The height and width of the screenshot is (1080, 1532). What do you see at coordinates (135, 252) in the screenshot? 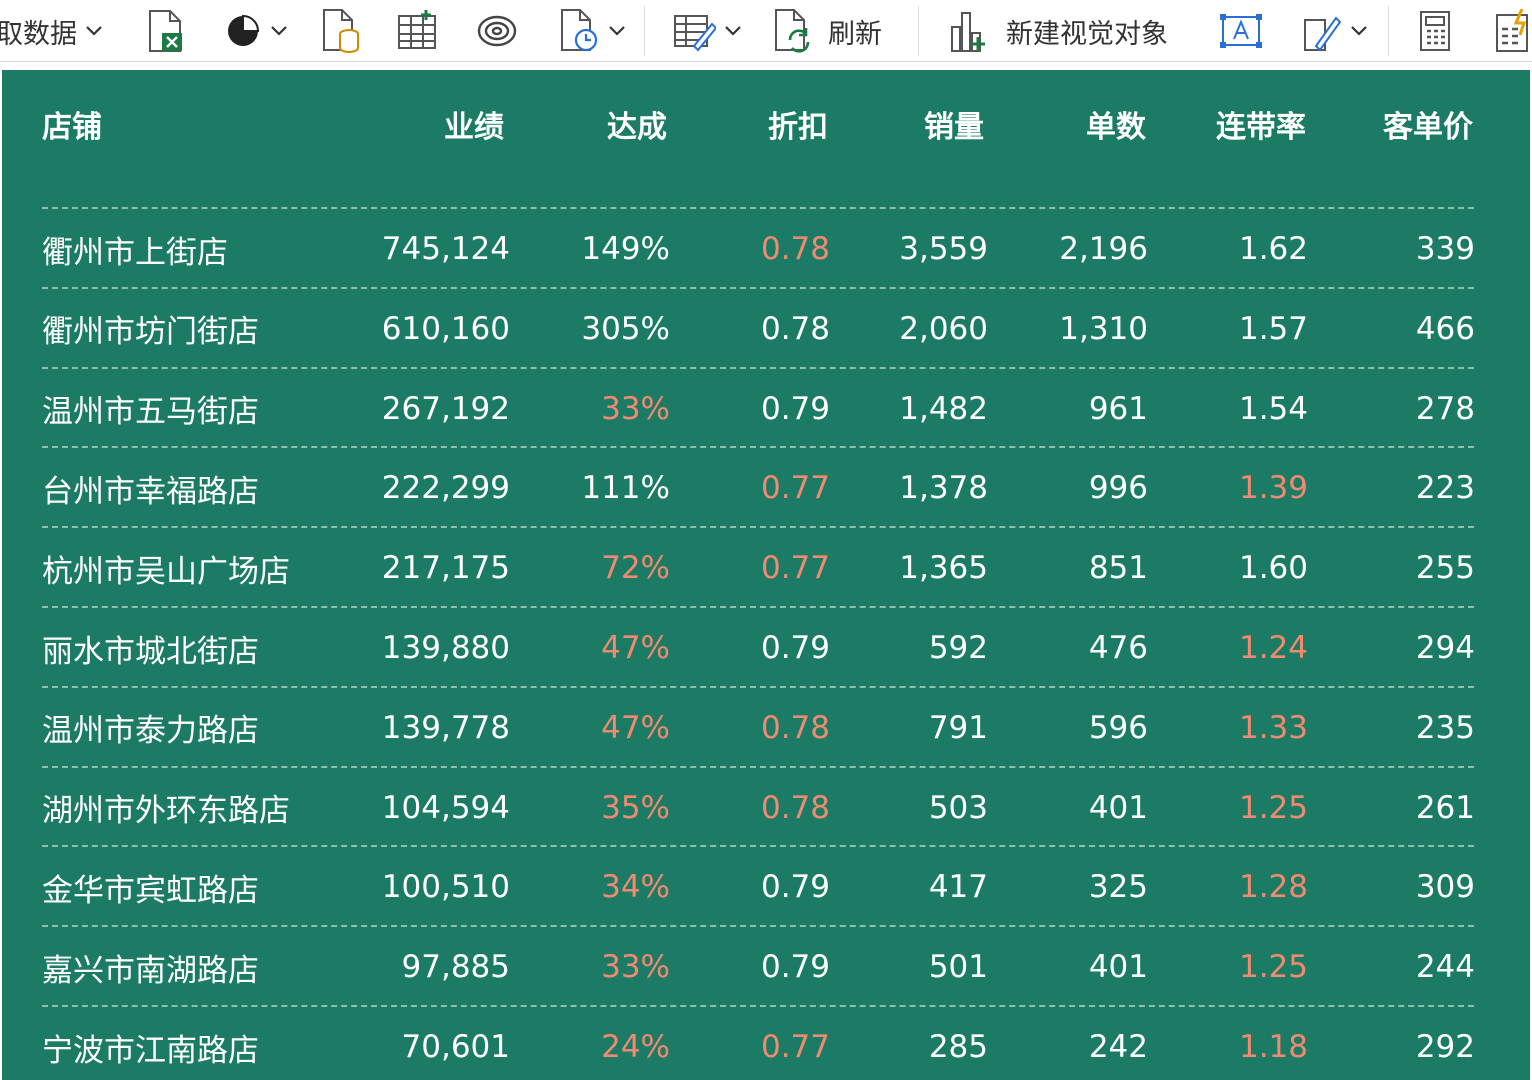
I see `cell-store: 衢州市上街店` at bounding box center [135, 252].